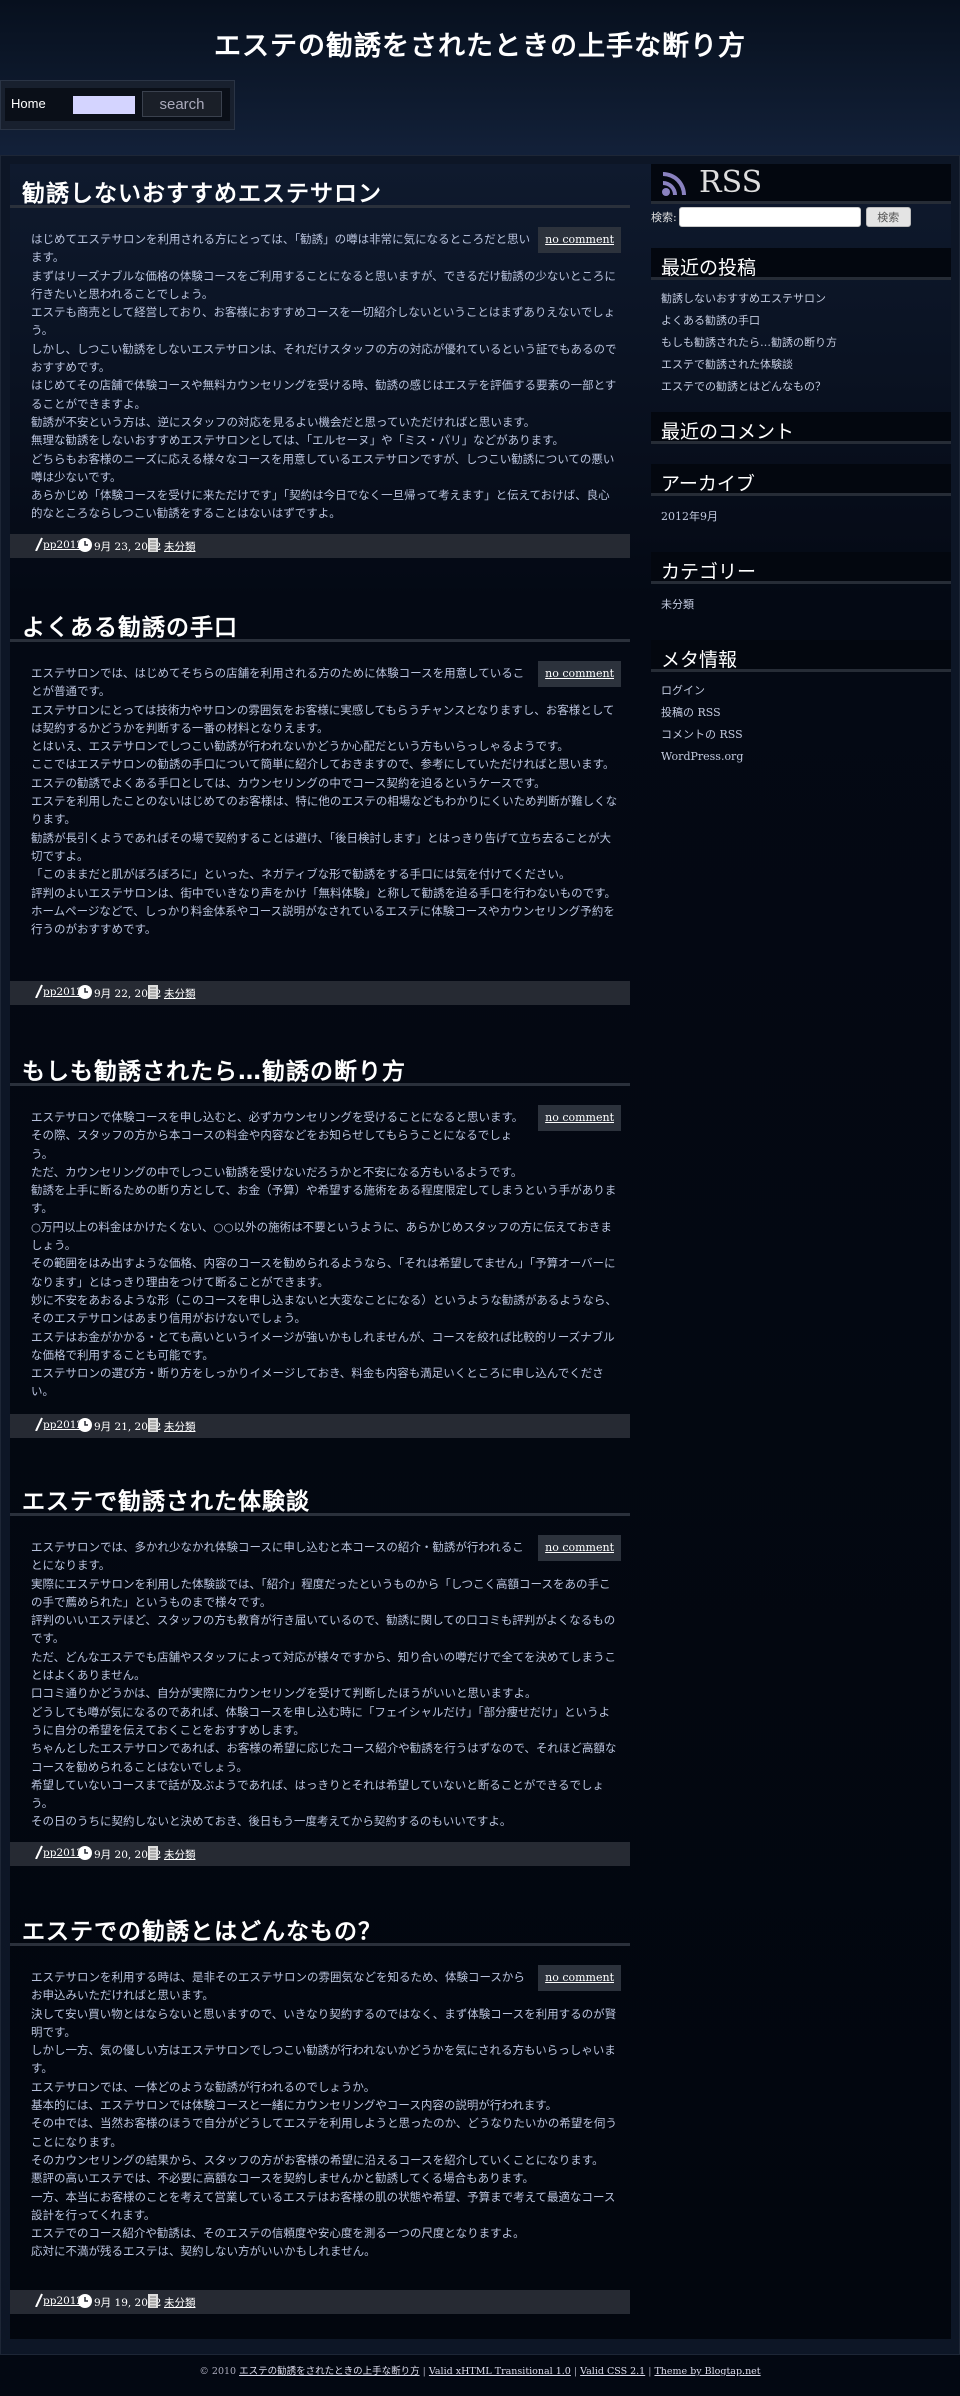  Describe the element at coordinates (218, 2371) in the screenshot. I see `footer-copyright: © 2010` at that location.